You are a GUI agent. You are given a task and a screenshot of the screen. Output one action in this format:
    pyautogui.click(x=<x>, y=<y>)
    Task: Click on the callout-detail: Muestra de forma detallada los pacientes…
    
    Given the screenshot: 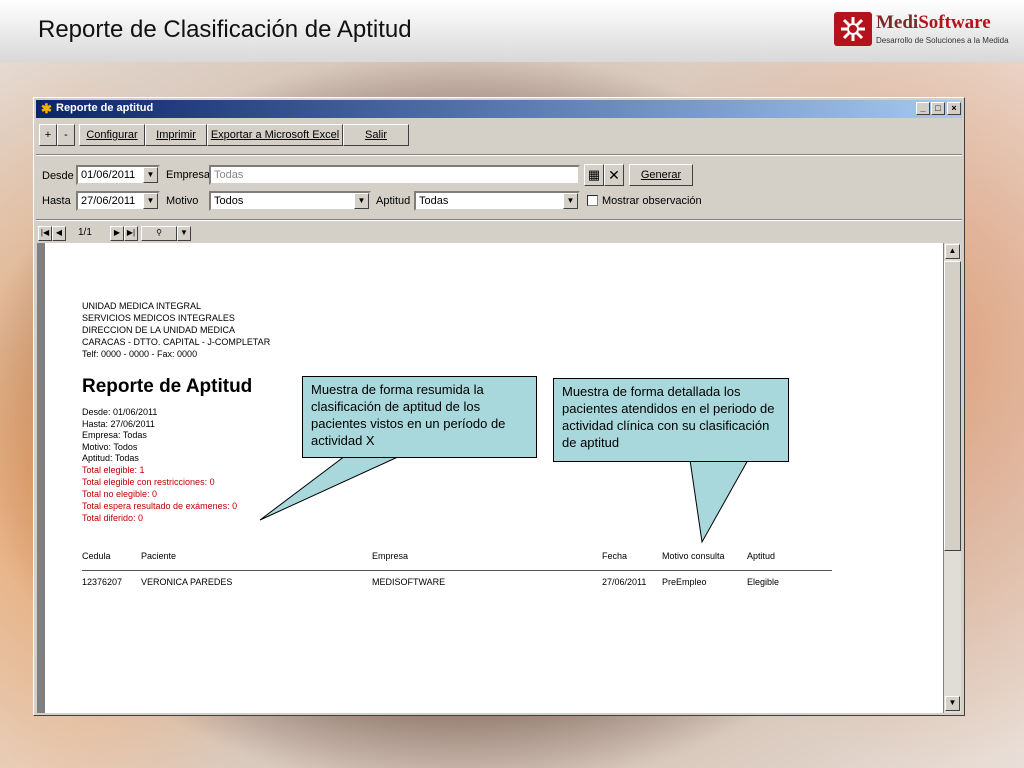 What is the action you would take?
    pyautogui.click(x=671, y=420)
    